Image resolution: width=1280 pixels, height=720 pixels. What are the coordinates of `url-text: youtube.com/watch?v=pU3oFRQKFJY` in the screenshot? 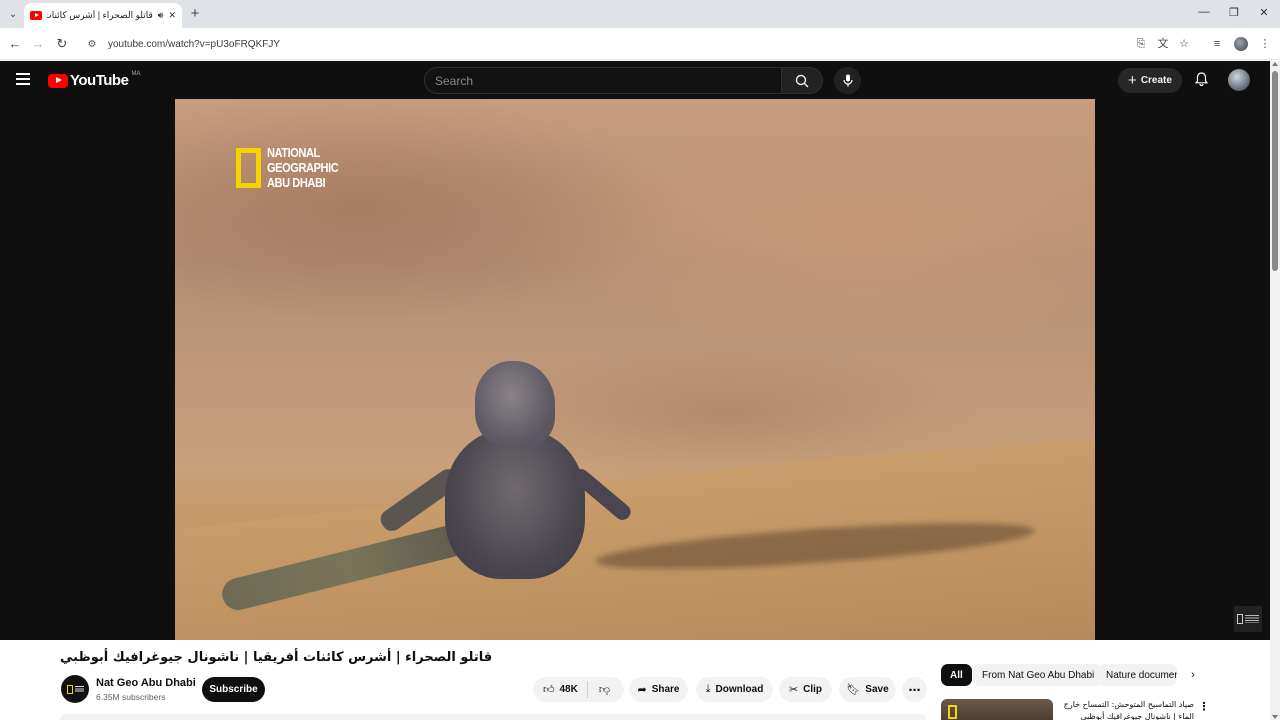 It's located at (194, 44).